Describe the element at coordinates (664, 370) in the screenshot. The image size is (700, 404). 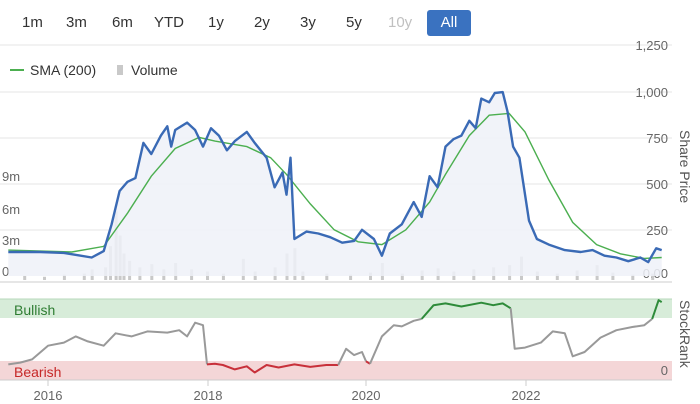
I see `stockrank-tick-0: 0` at that location.